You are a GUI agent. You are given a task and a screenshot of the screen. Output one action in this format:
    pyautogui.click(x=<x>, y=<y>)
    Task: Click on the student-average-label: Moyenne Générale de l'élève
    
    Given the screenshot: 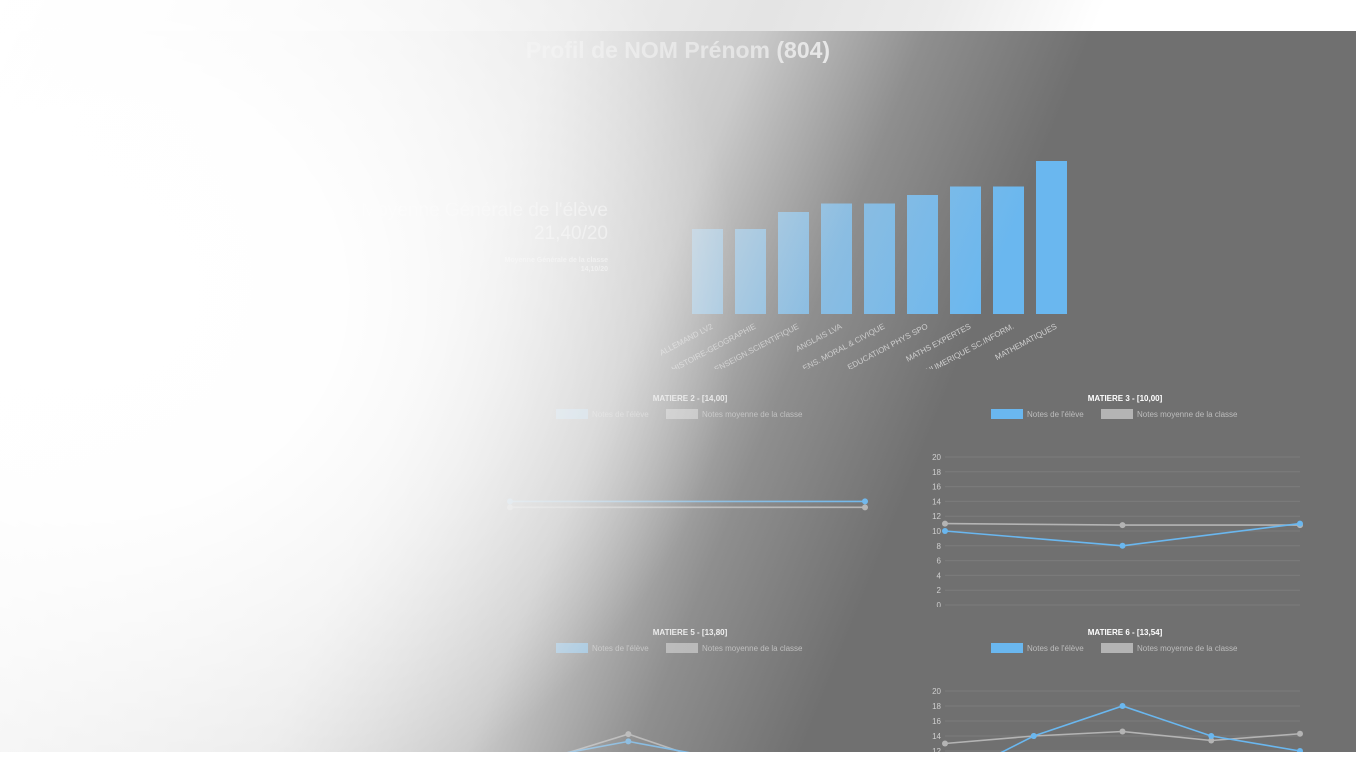 What is the action you would take?
    pyautogui.click(x=484, y=210)
    